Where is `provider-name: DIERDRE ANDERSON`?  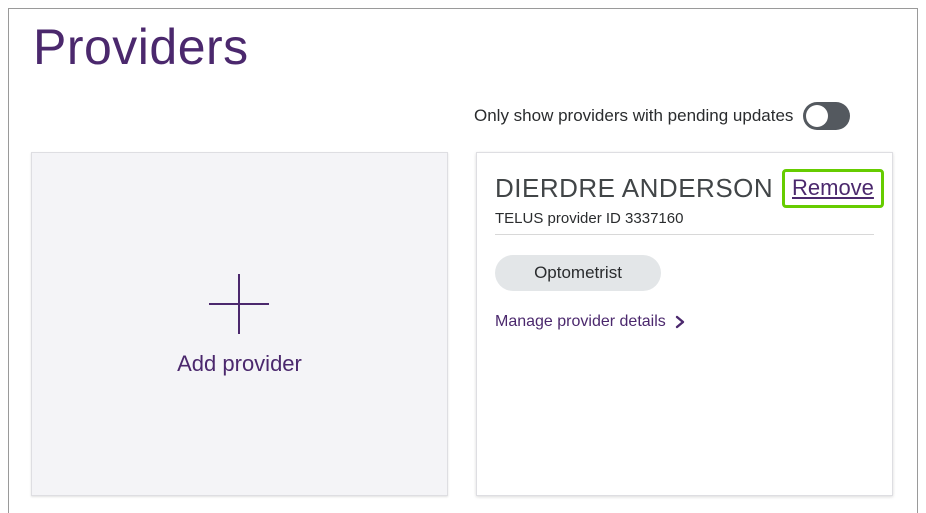
provider-name: DIERDRE ANDERSON is located at coordinates (634, 188).